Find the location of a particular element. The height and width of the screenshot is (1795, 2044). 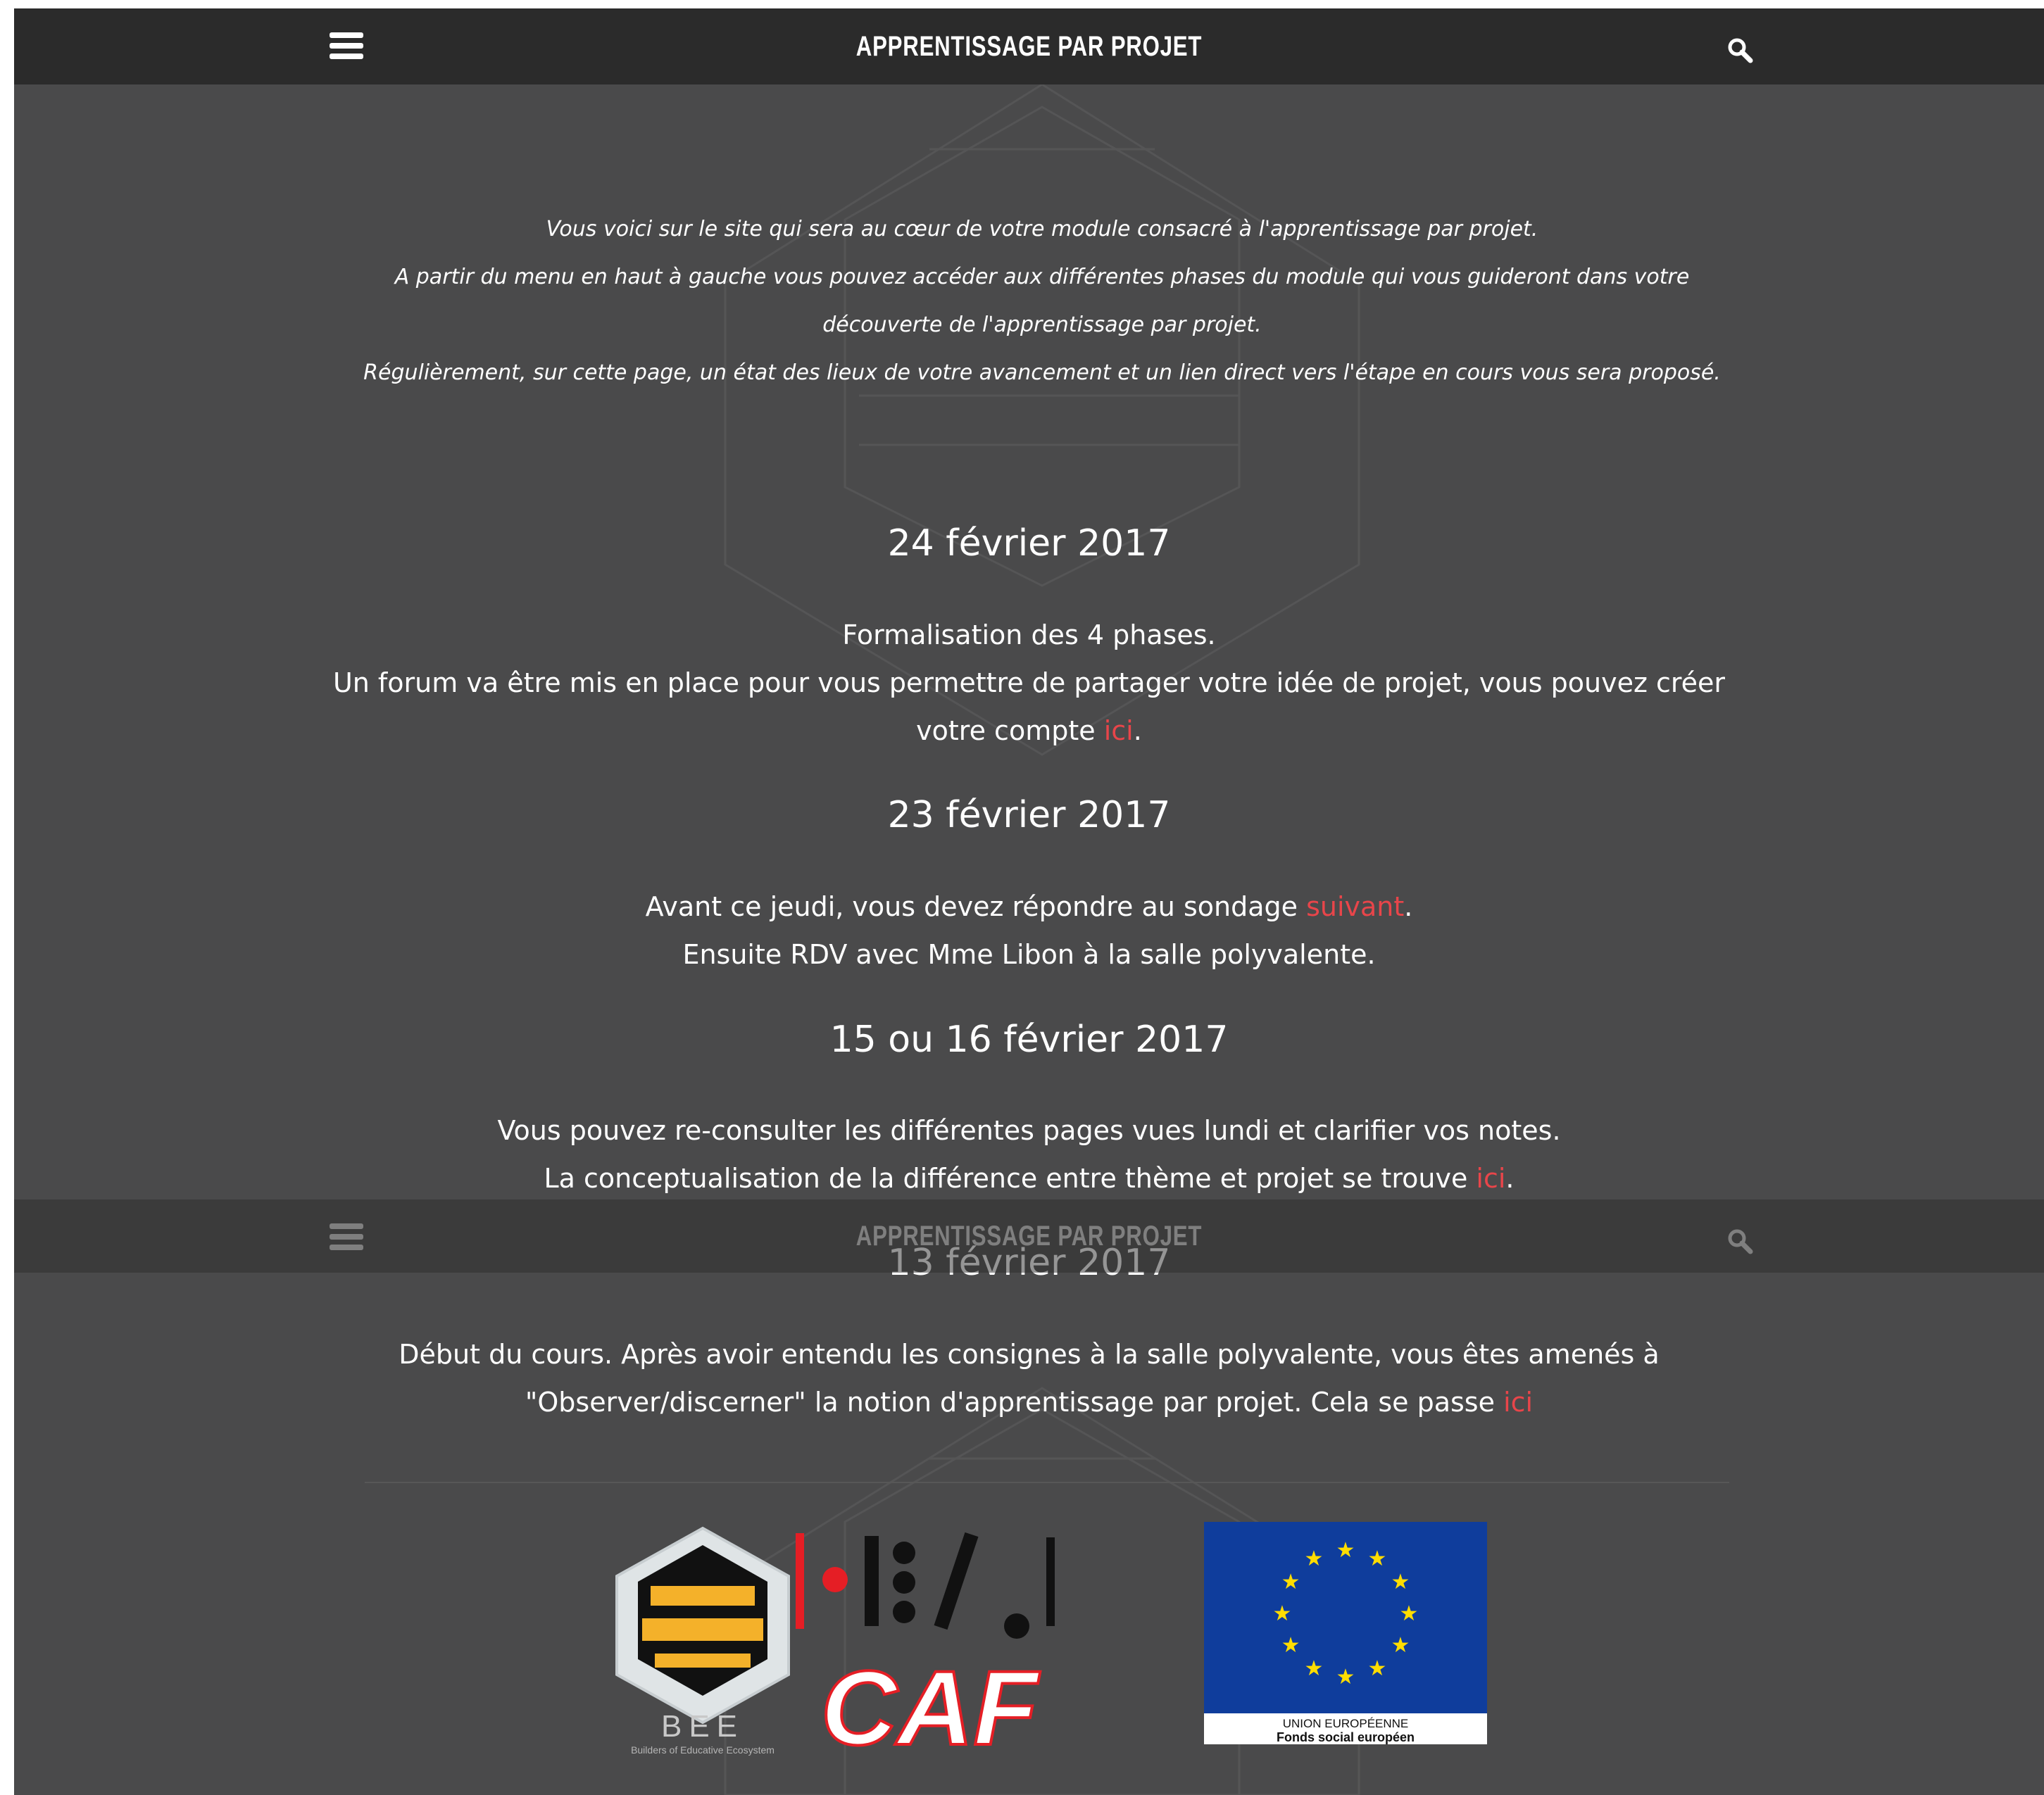

svg-text: Fonds social européen is located at coordinates (1346, 1737).